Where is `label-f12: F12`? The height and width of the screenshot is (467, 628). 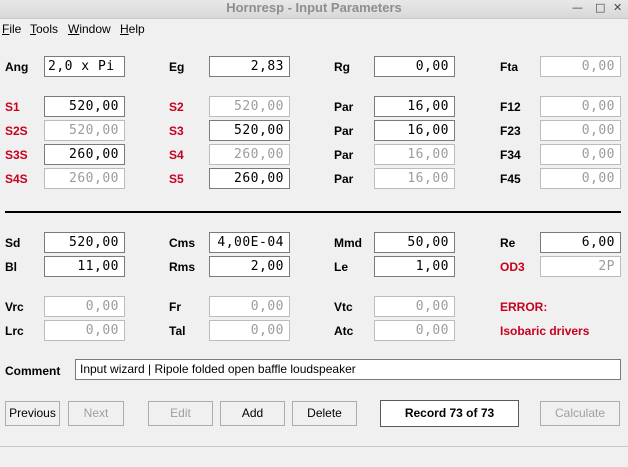 label-f12: F12 is located at coordinates (510, 107).